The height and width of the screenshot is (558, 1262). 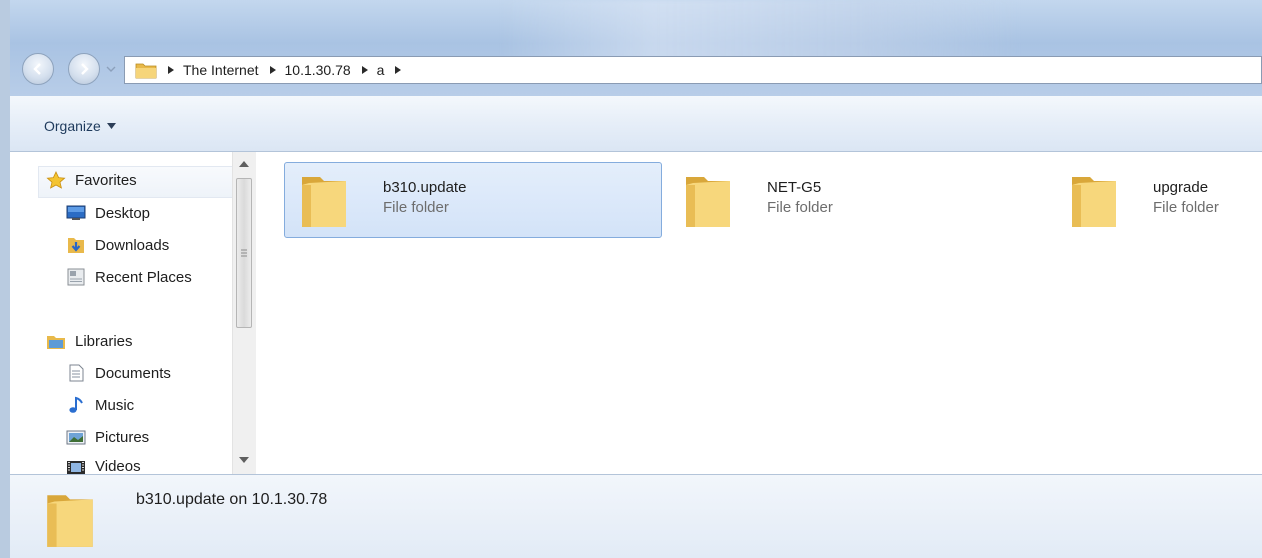 I want to click on sidebar-item-pictures: Pictures, so click(x=107, y=437).